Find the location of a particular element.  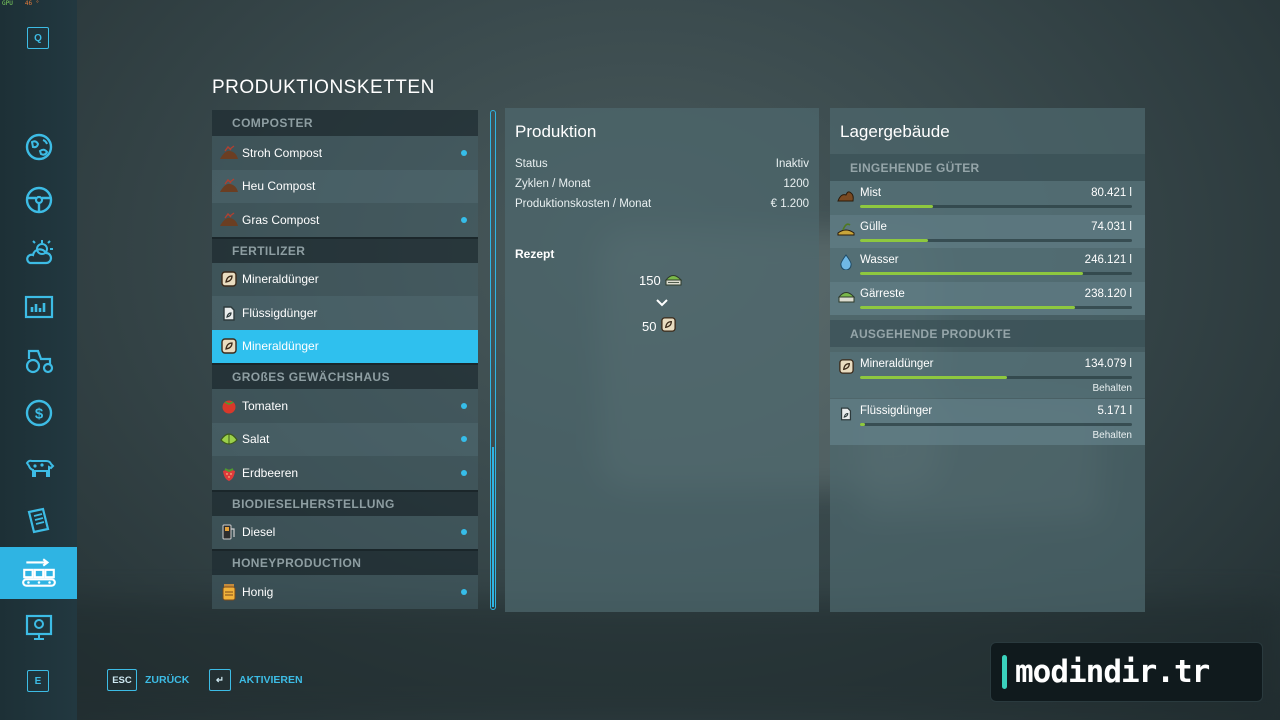

group-header-fertilizer: FERTILIZER is located at coordinates (345, 249).